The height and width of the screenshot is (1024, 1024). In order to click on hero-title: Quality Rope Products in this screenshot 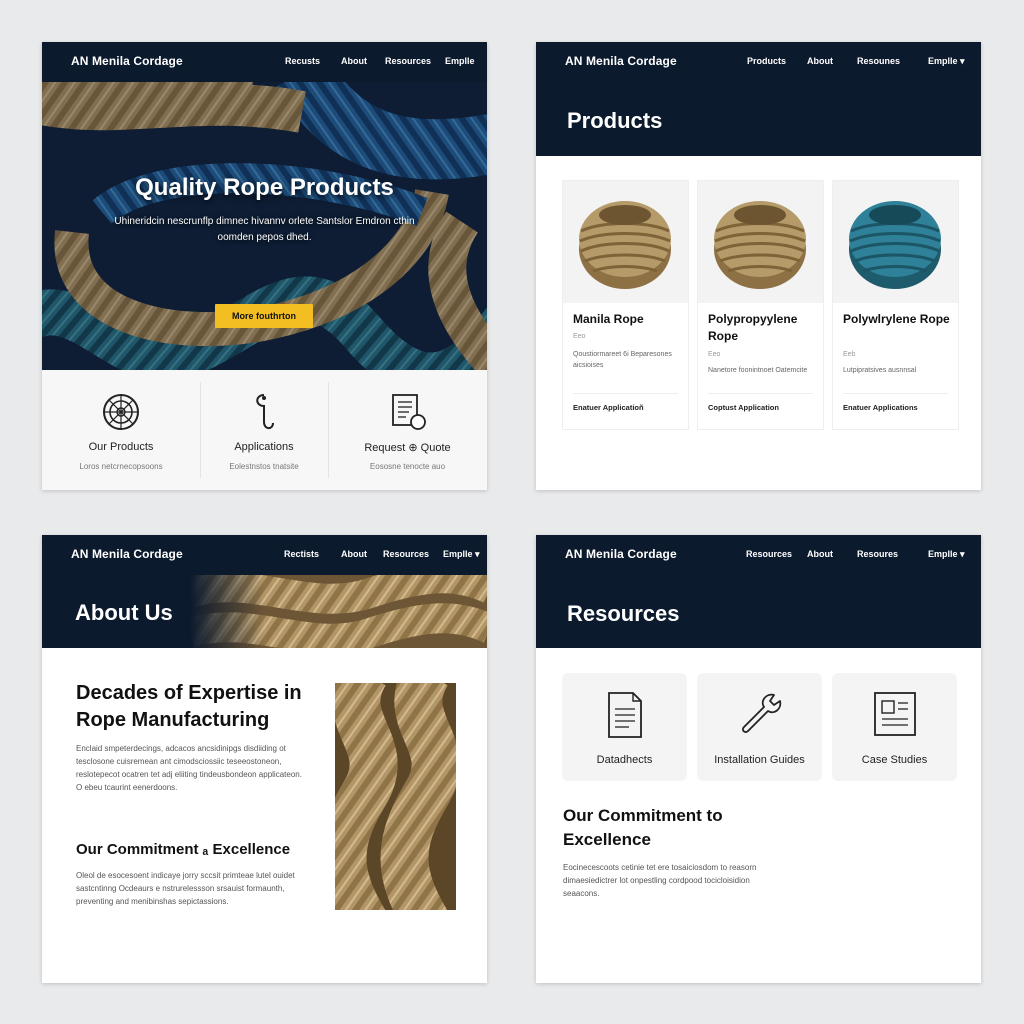, I will do `click(264, 187)`.